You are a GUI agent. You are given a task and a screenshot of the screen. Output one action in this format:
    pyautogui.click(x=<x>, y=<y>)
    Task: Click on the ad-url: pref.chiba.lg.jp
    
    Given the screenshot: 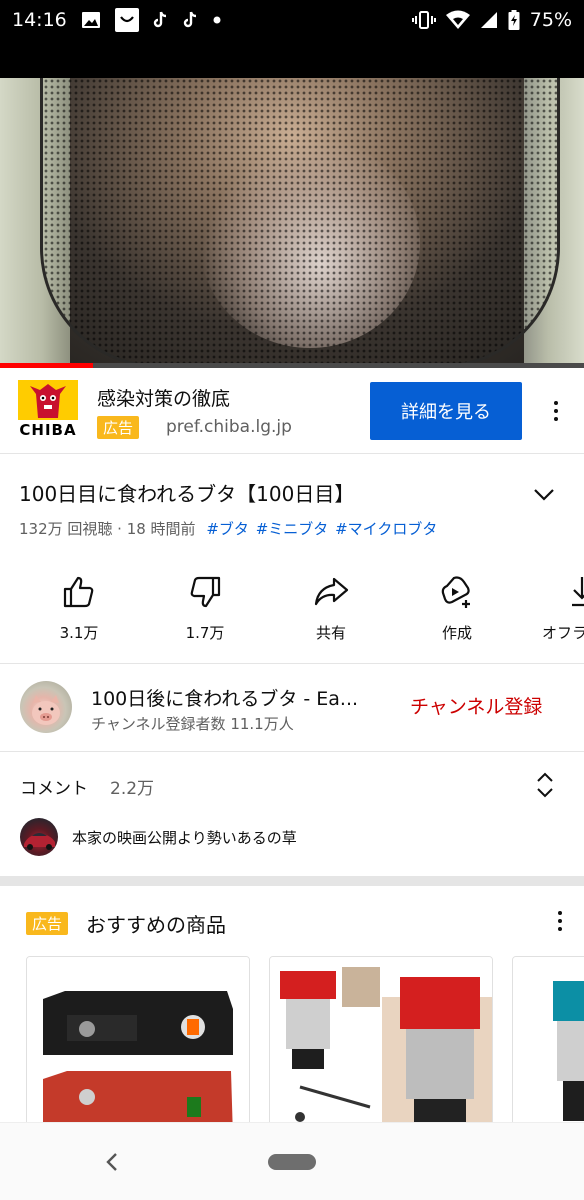 What is the action you would take?
    pyautogui.click(x=229, y=427)
    